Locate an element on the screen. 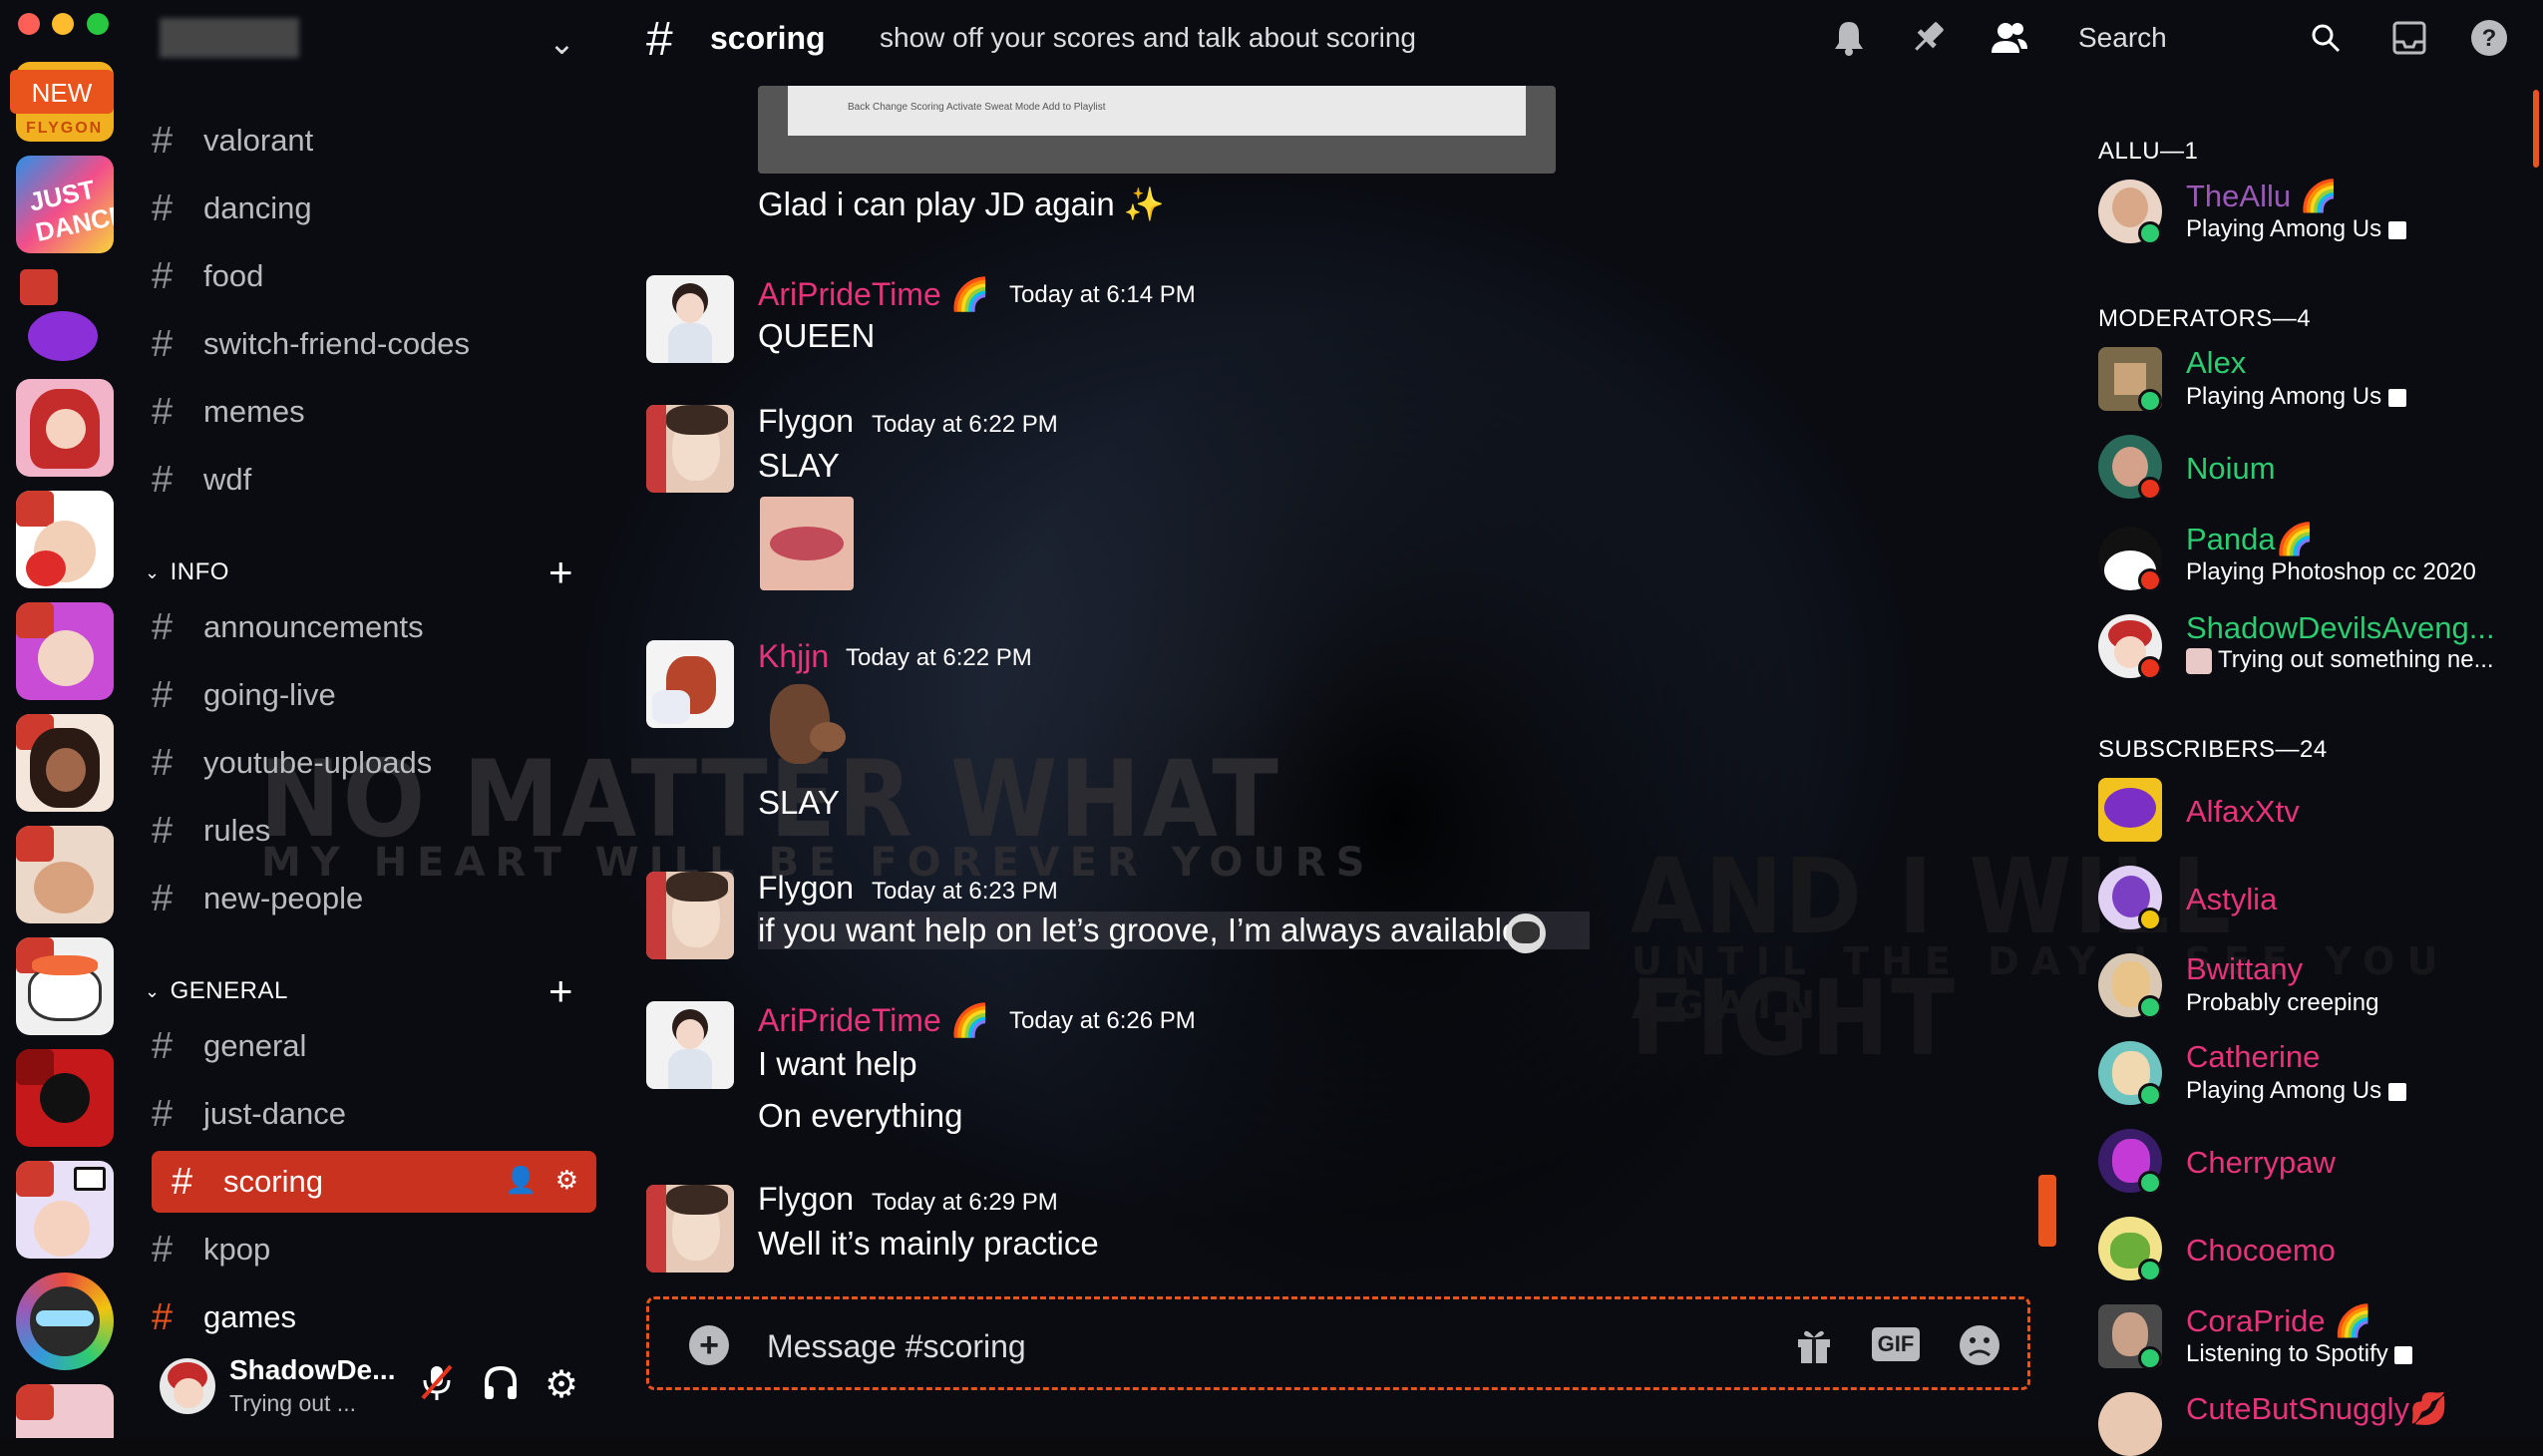 The width and height of the screenshot is (2543, 1456). pin-icon is located at coordinates (1929, 38).